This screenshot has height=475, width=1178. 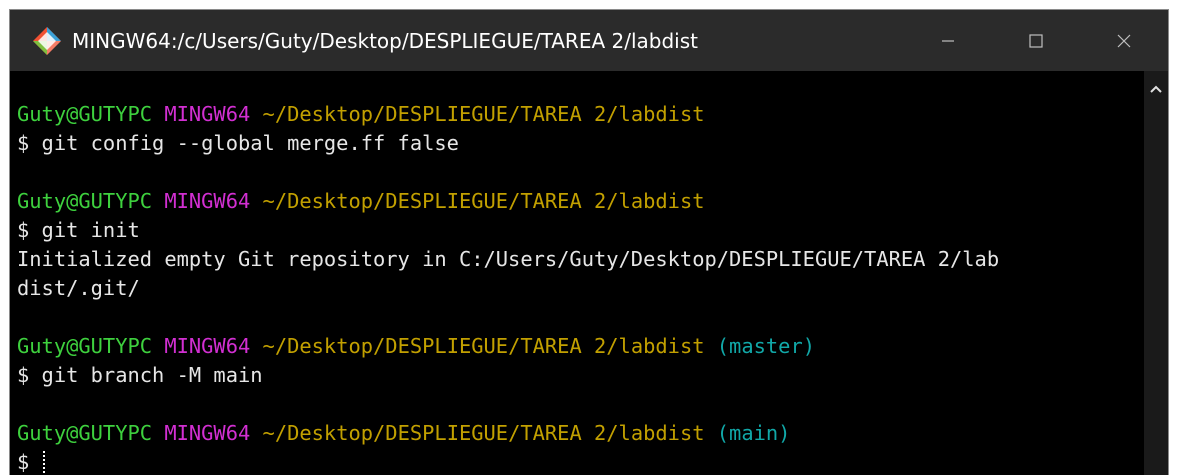 I want to click on git-bash-icon, so click(x=47, y=41).